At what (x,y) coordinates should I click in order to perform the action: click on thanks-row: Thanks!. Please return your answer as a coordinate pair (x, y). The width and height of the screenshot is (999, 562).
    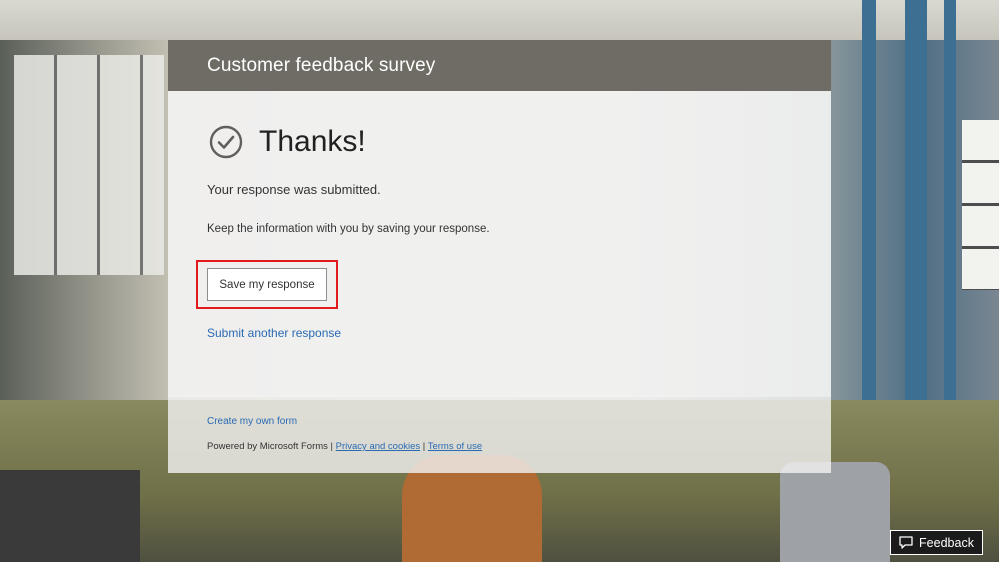
    Looking at the image, I should click on (287, 142).